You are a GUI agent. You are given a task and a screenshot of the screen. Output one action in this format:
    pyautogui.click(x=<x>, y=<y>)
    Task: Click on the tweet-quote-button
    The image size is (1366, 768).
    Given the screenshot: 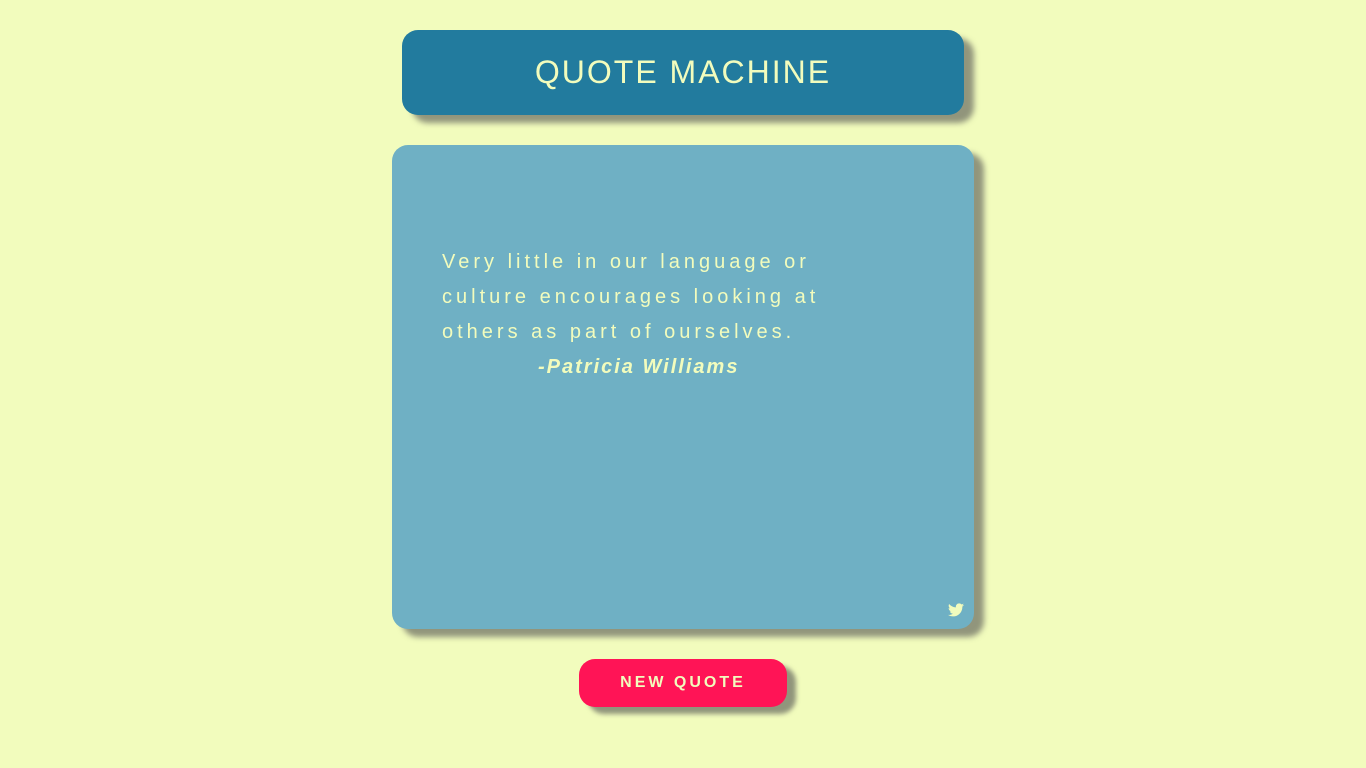 What is the action you would take?
    pyautogui.click(x=956, y=610)
    